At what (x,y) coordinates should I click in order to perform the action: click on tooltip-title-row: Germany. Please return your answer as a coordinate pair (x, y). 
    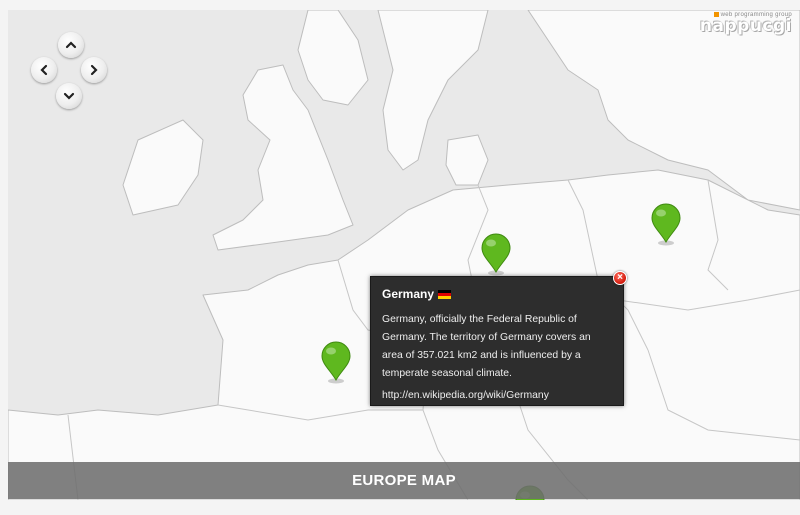
    Looking at the image, I should click on (497, 294).